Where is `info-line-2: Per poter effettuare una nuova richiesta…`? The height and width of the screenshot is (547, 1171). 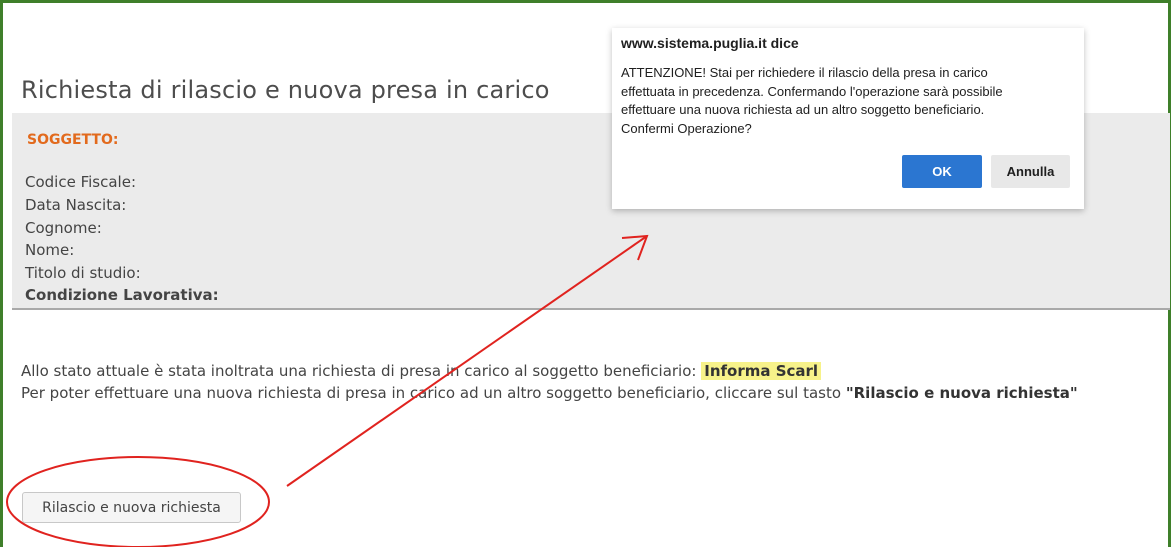 info-line-2: Per poter effettuare una nuova richiesta… is located at coordinates (549, 393).